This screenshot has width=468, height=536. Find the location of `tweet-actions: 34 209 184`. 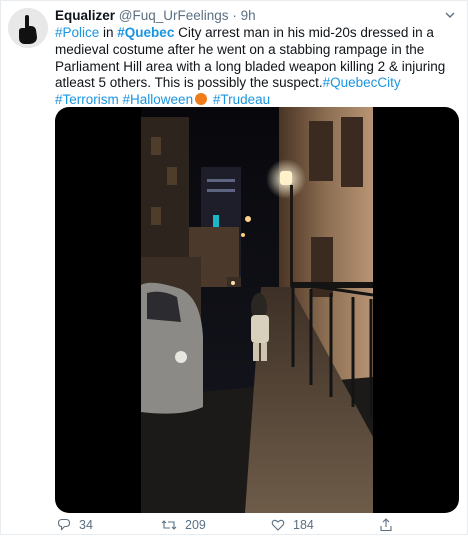

tweet-actions: 34 209 184 is located at coordinates (234, 527).